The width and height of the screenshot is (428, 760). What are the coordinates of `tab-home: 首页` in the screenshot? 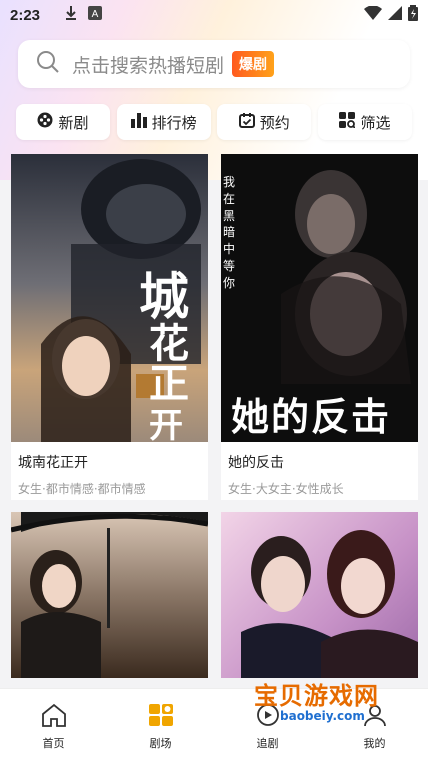 It's located at (53, 724).